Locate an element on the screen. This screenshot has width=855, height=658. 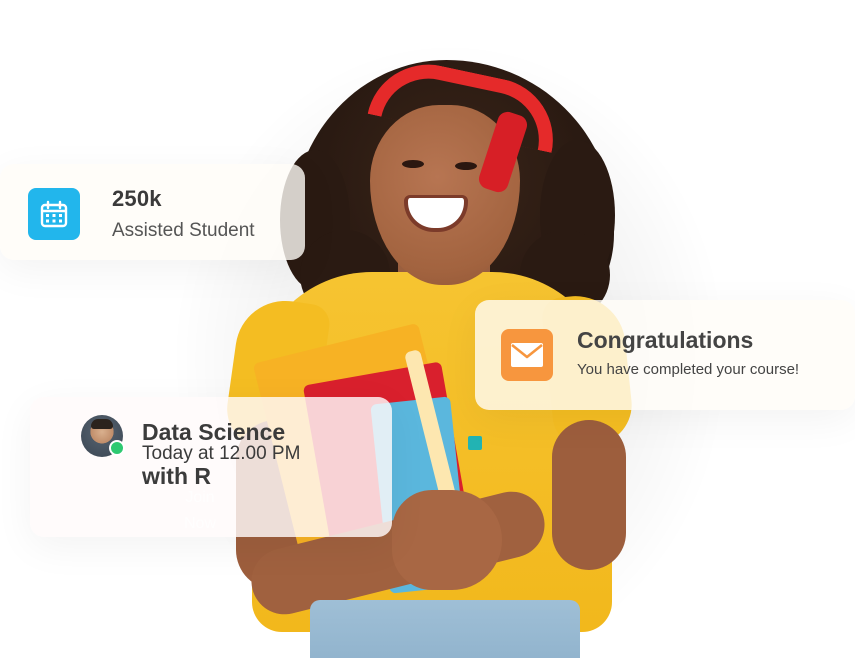
students-label: Assisted Student is located at coordinates (183, 230).